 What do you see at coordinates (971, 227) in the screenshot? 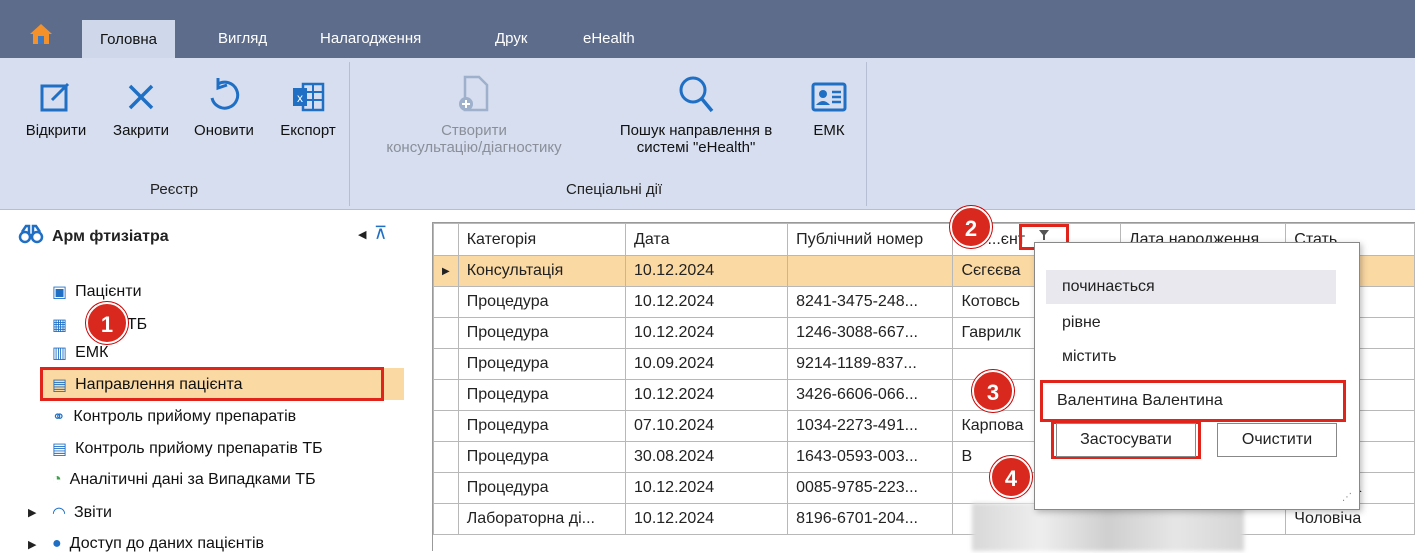
I see `callout-2: 2` at bounding box center [971, 227].